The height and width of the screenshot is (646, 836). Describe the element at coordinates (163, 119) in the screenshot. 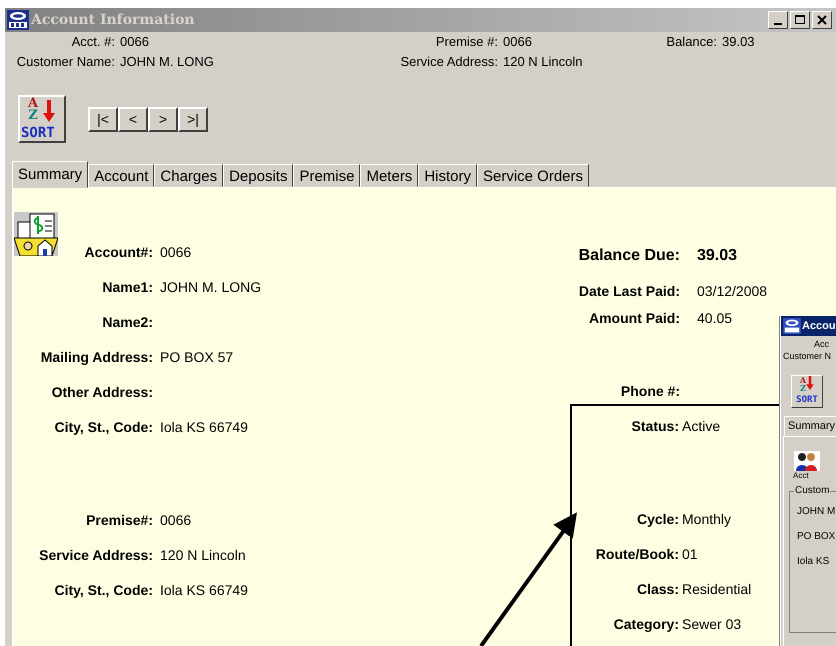

I see `navigation-button: >` at that location.